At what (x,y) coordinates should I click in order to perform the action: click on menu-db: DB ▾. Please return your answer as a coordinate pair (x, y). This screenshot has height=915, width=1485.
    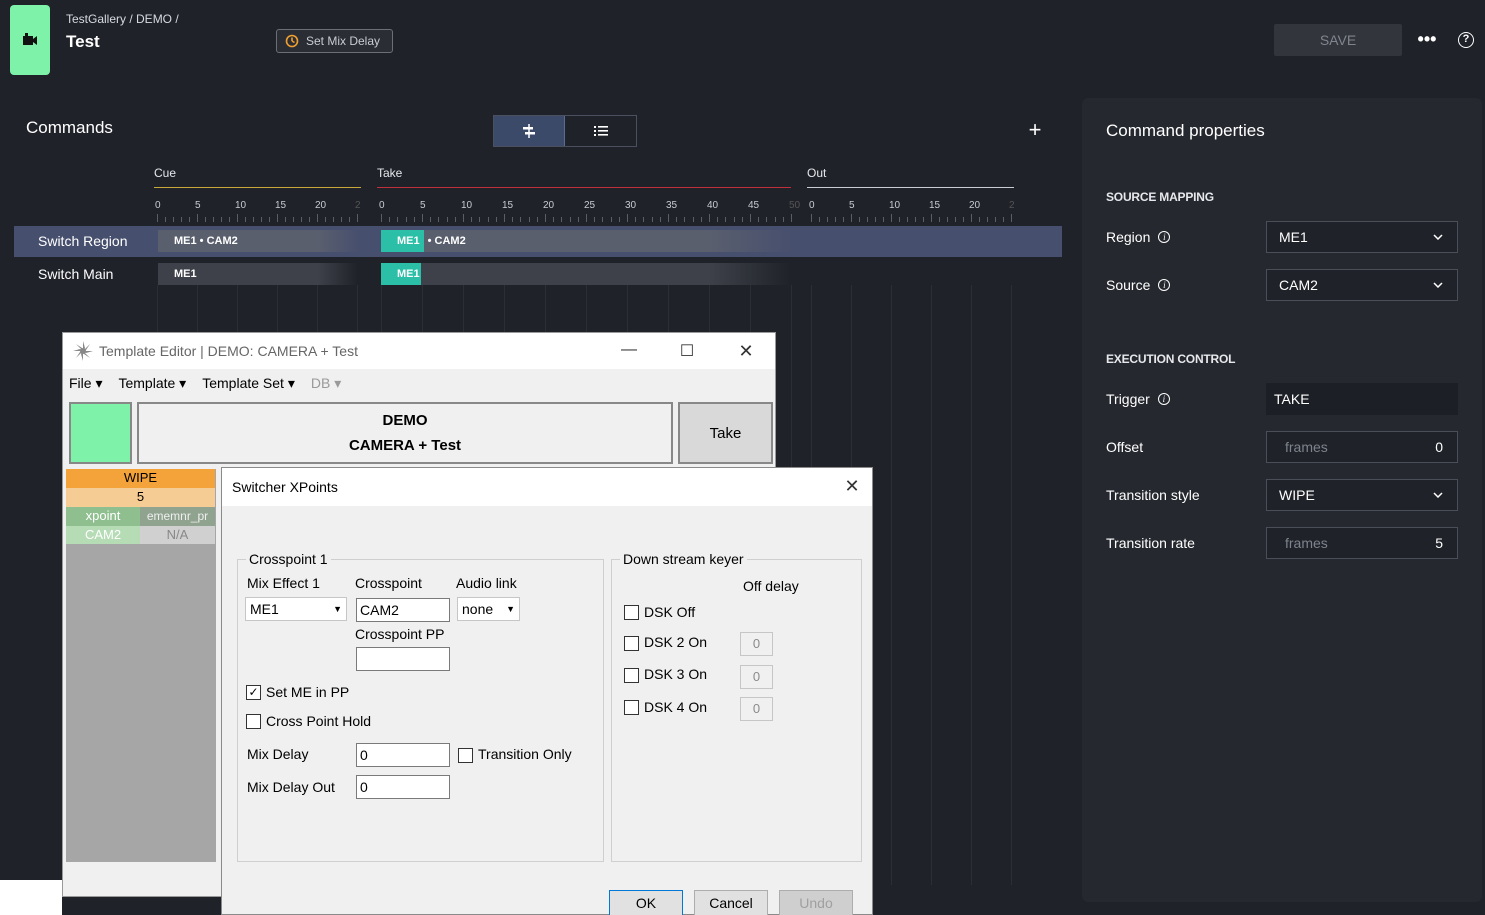
    Looking at the image, I should click on (326, 383).